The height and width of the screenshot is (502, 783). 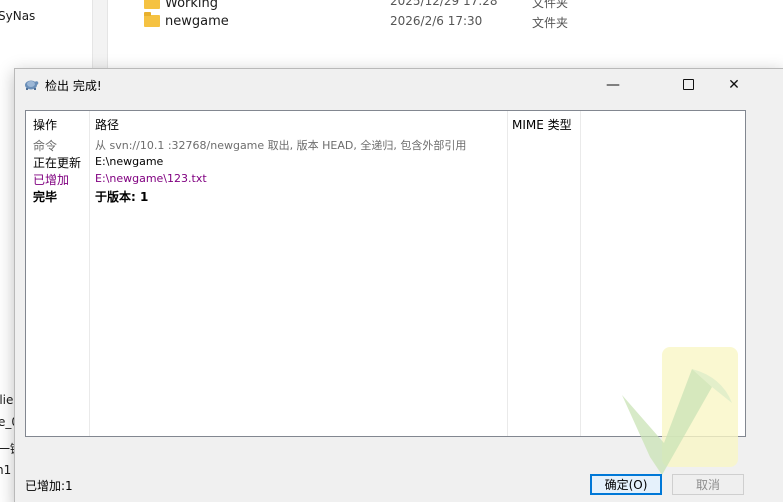 What do you see at coordinates (680, 411) in the screenshot?
I see `checkmark-watermark-icon` at bounding box center [680, 411].